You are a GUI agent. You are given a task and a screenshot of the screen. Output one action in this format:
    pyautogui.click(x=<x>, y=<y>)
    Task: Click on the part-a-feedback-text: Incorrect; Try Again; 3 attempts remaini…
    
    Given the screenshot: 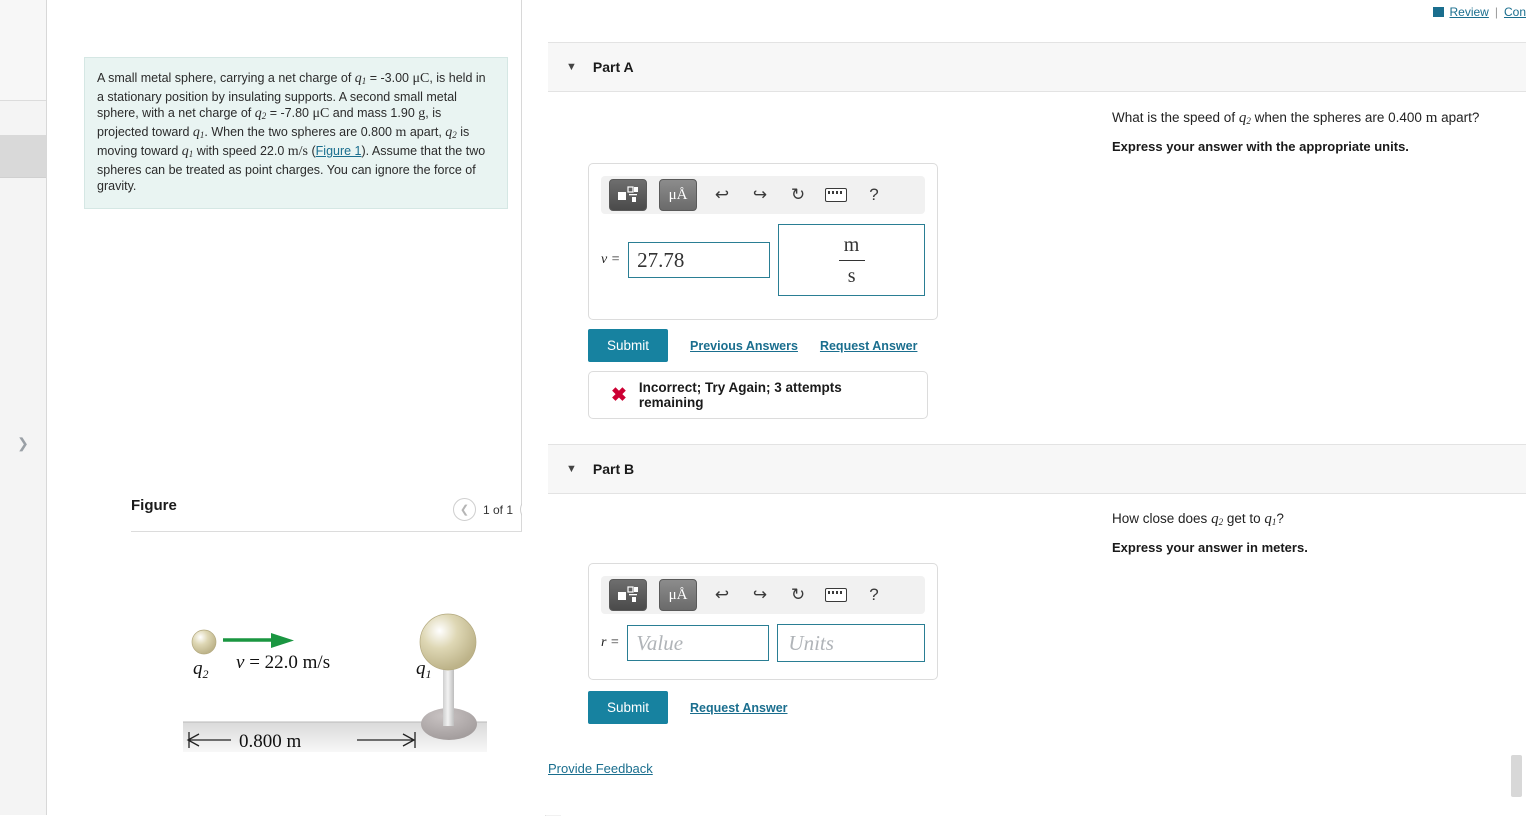 What is the action you would take?
    pyautogui.click(x=772, y=395)
    